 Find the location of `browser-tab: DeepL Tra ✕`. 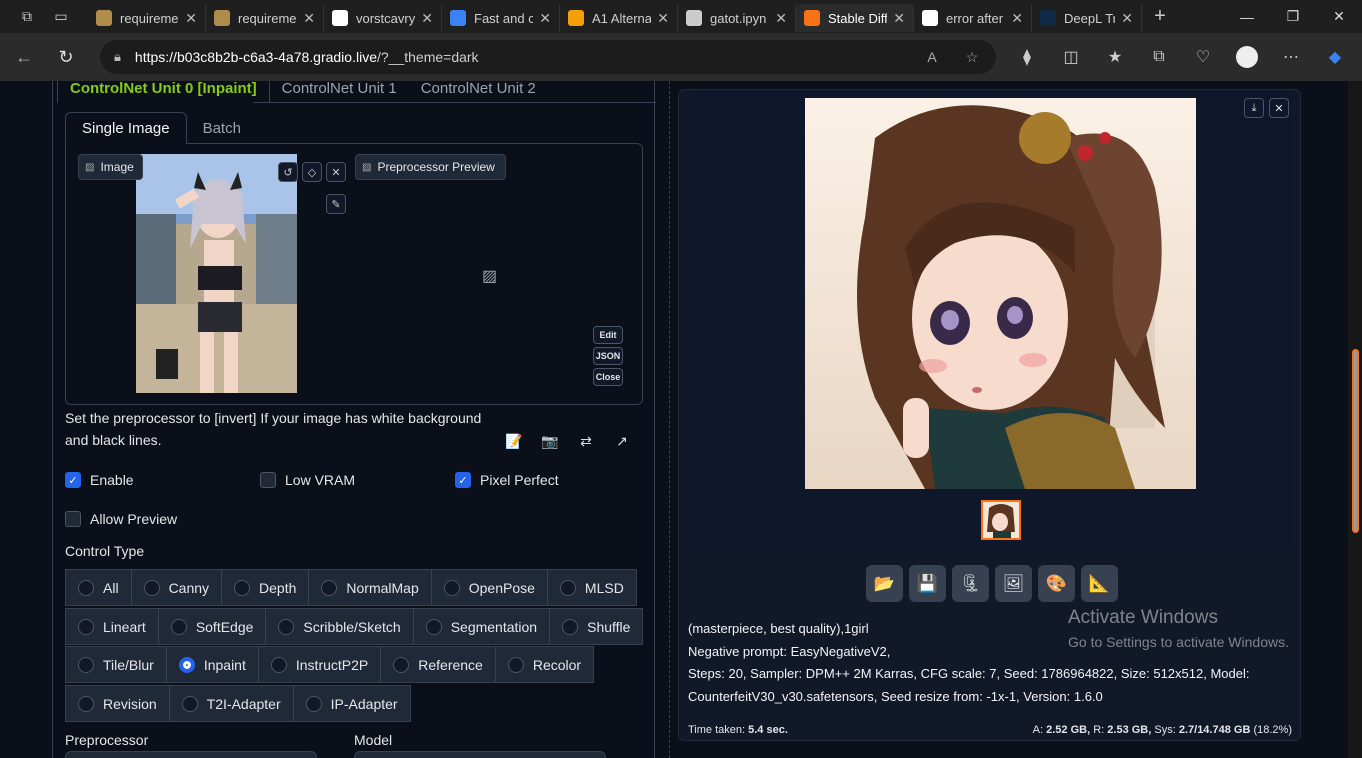

browser-tab: DeepL Tra ✕ is located at coordinates (1087, 18).